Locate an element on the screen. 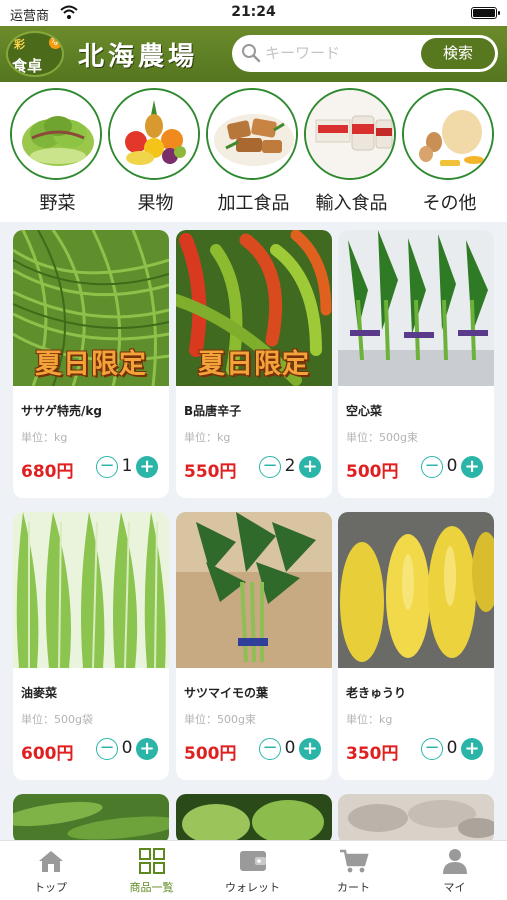 This screenshot has height=900, width=507. fruit-basket-image is located at coordinates (154, 134).